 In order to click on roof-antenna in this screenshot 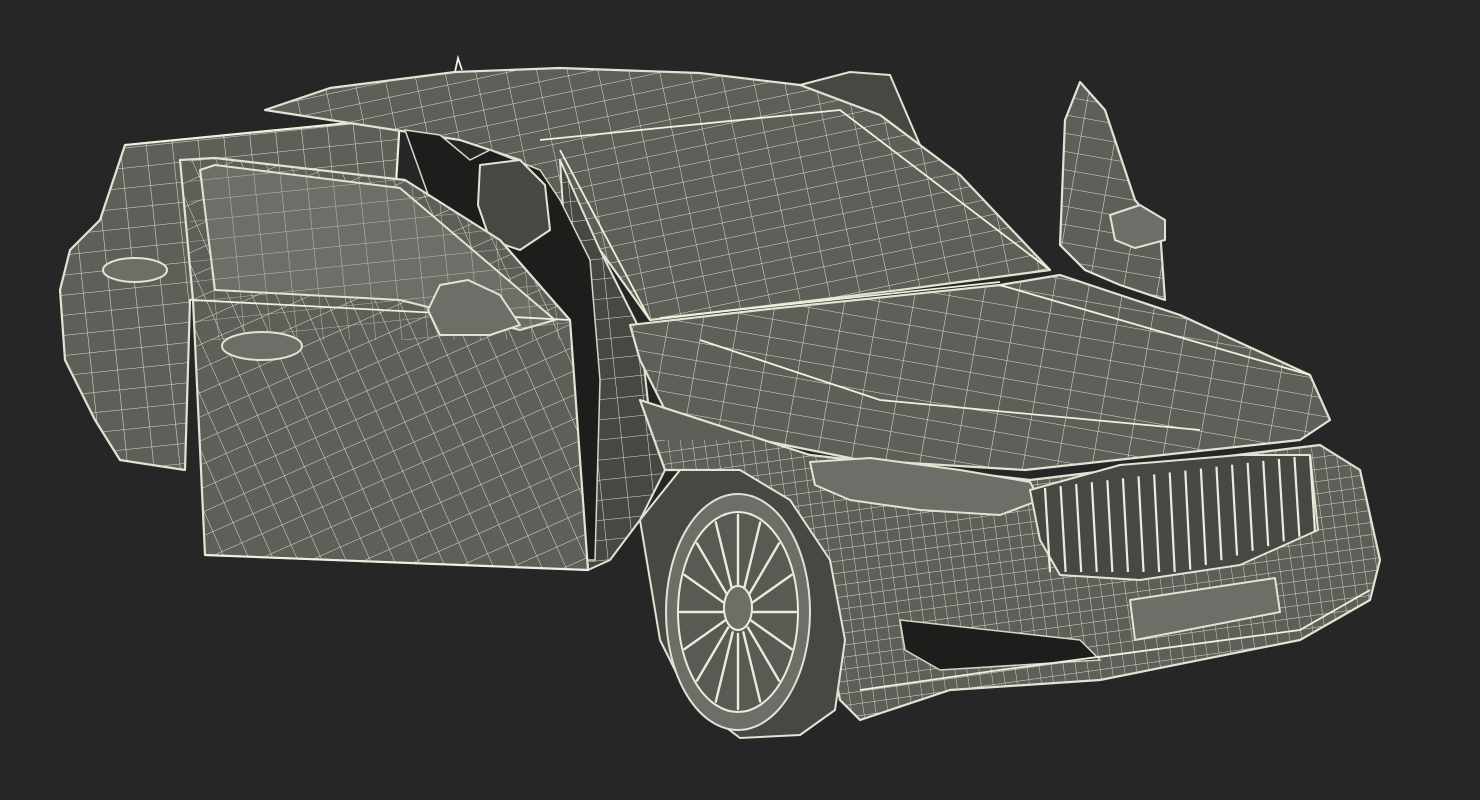, I will do `click(458, 63)`.